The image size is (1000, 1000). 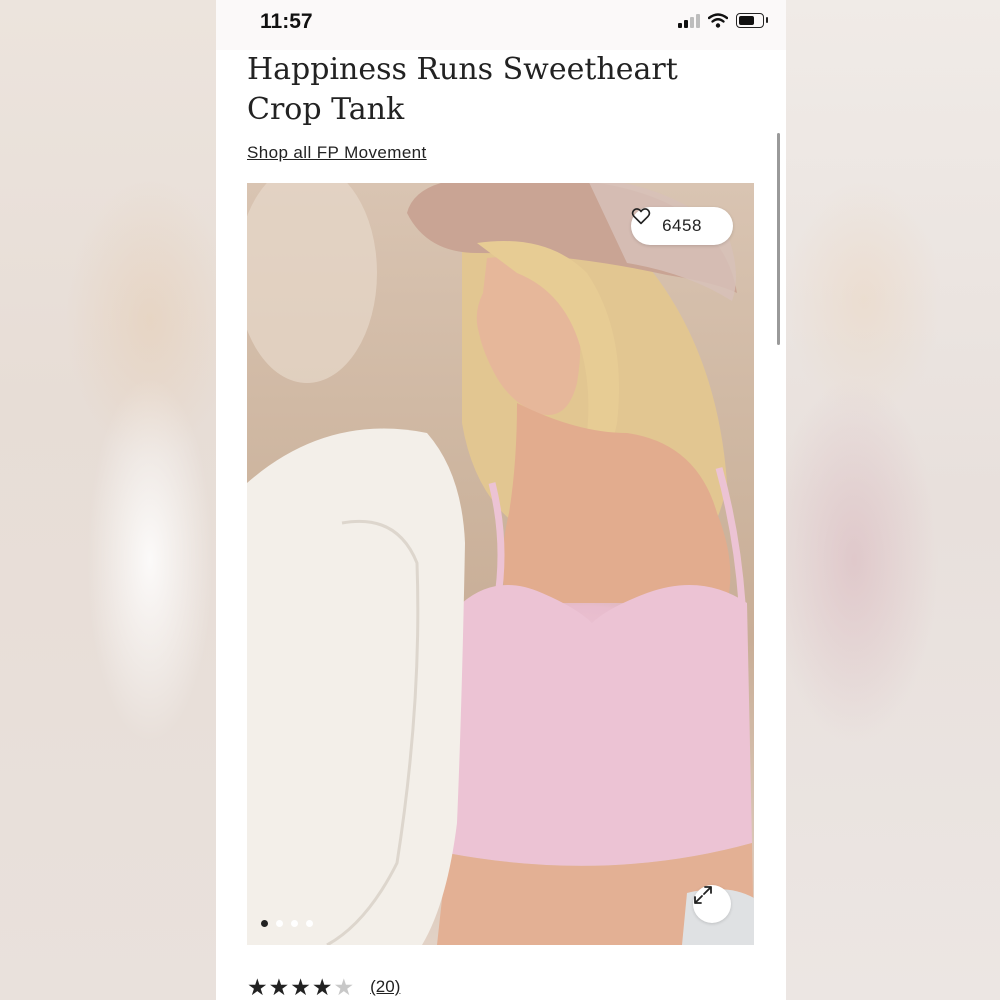 I want to click on wifi-icon, so click(x=718, y=20).